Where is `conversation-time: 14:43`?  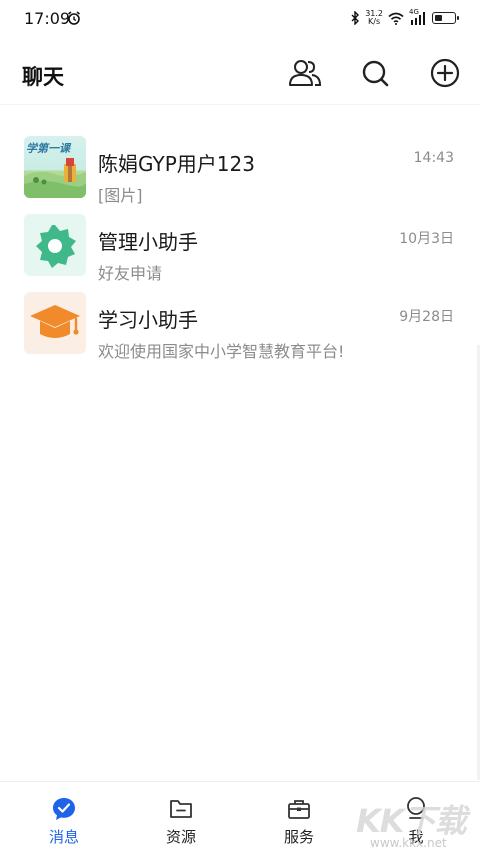 conversation-time: 14:43 is located at coordinates (433, 158).